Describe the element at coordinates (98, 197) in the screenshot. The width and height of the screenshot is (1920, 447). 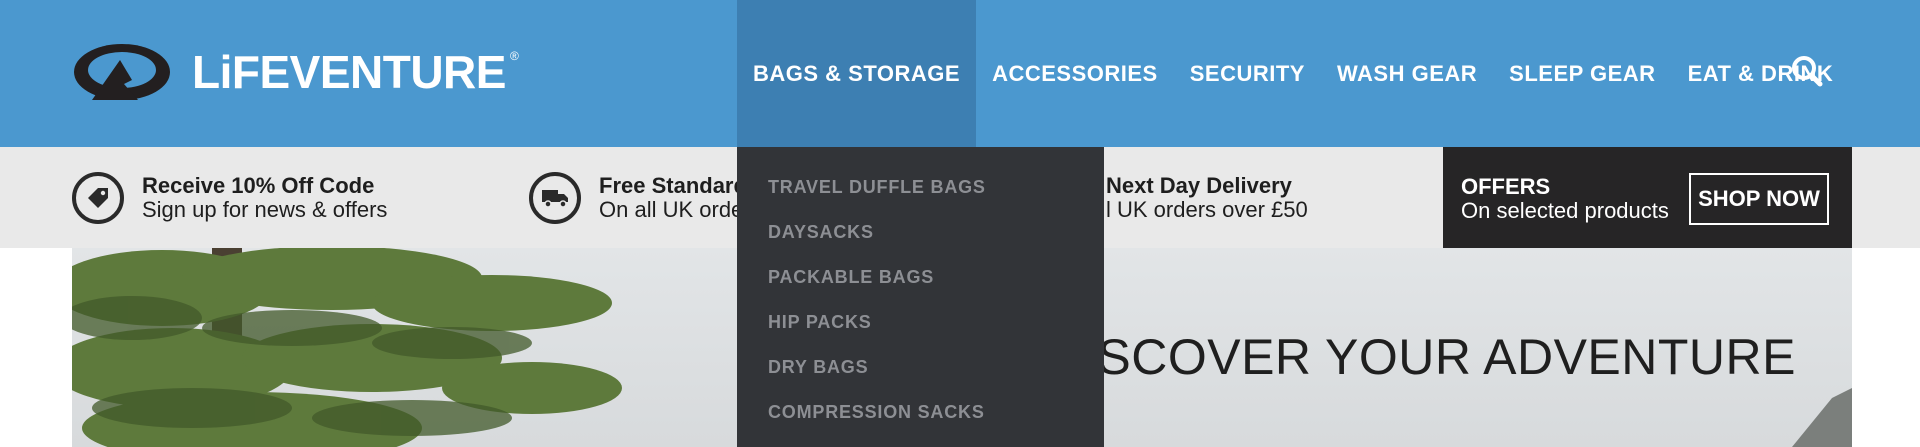
I see `tag-icon` at that location.